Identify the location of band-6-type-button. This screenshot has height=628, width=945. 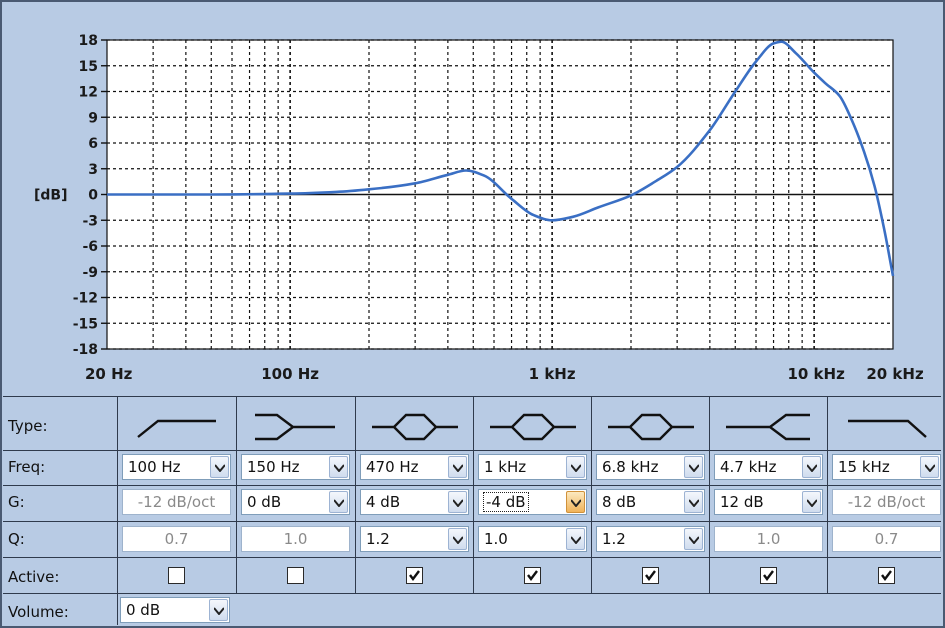
(768, 424).